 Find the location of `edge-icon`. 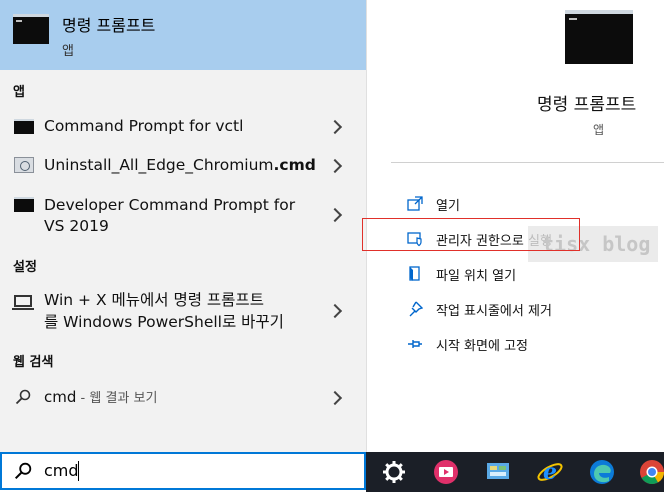

edge-icon is located at coordinates (602, 472).